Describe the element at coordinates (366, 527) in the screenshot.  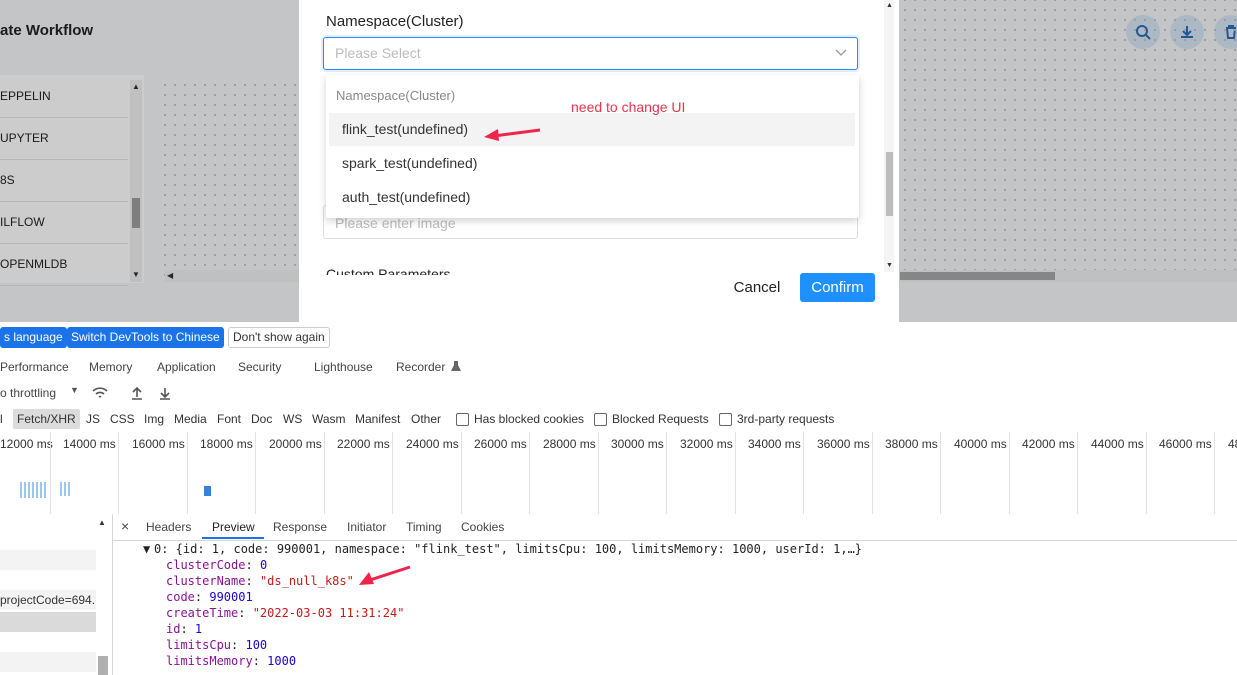
I see `tab-initiator: Initiator` at that location.